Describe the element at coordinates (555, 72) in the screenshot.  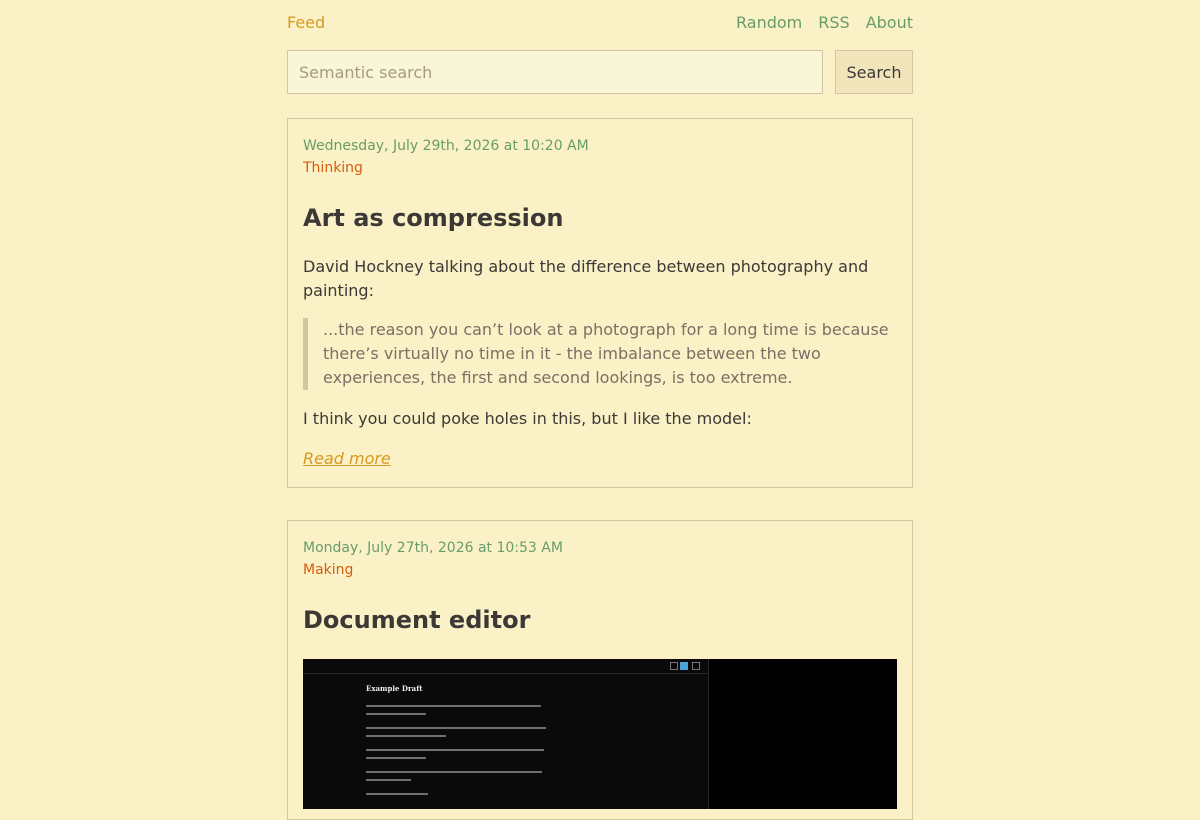
I see `search-input` at that location.